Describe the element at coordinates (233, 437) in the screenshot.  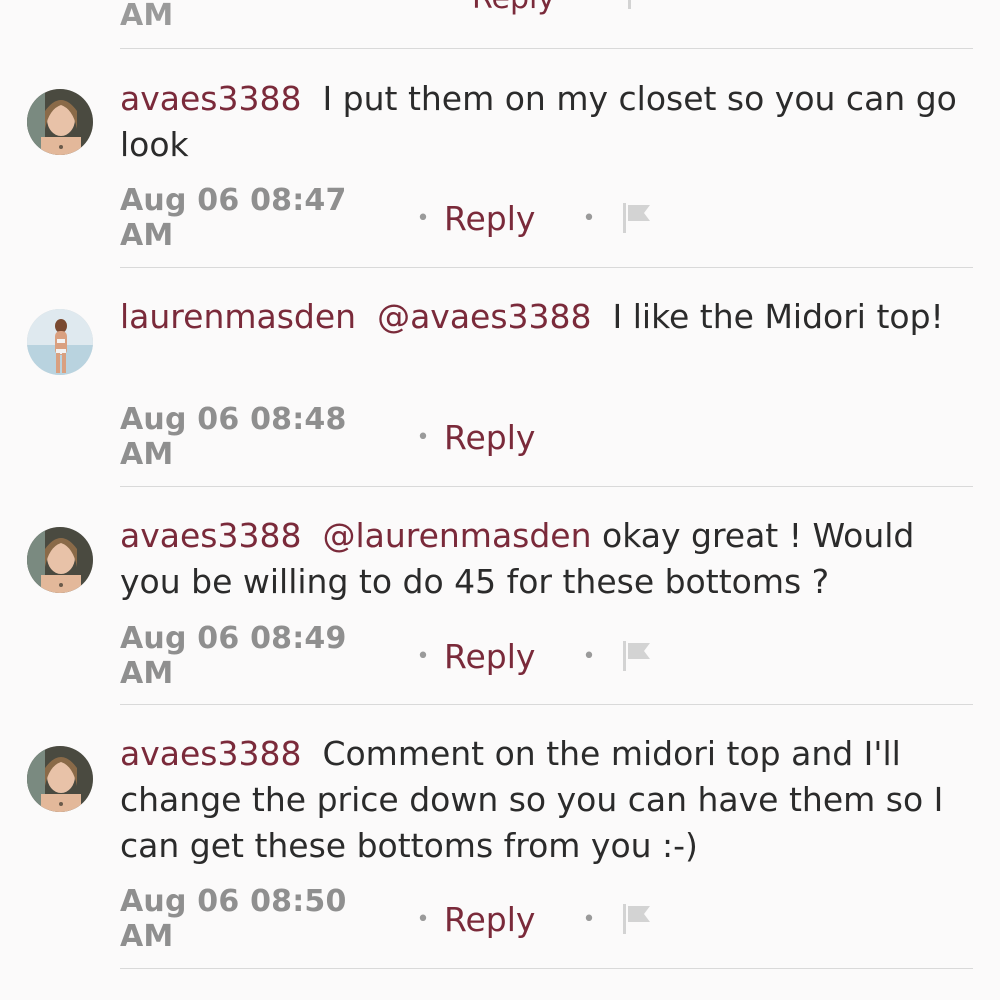
I see `timestamp: Aug 06 08:48 AM` at that location.